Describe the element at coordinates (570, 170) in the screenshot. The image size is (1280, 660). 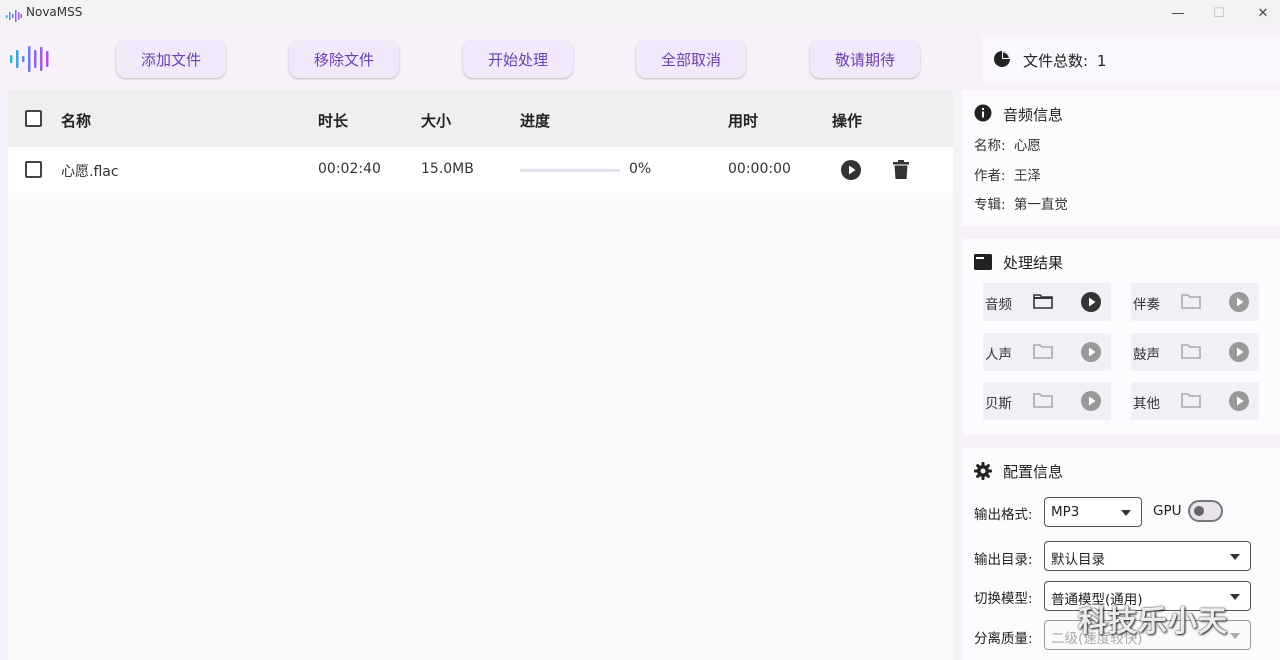
I see `progress-bar` at that location.